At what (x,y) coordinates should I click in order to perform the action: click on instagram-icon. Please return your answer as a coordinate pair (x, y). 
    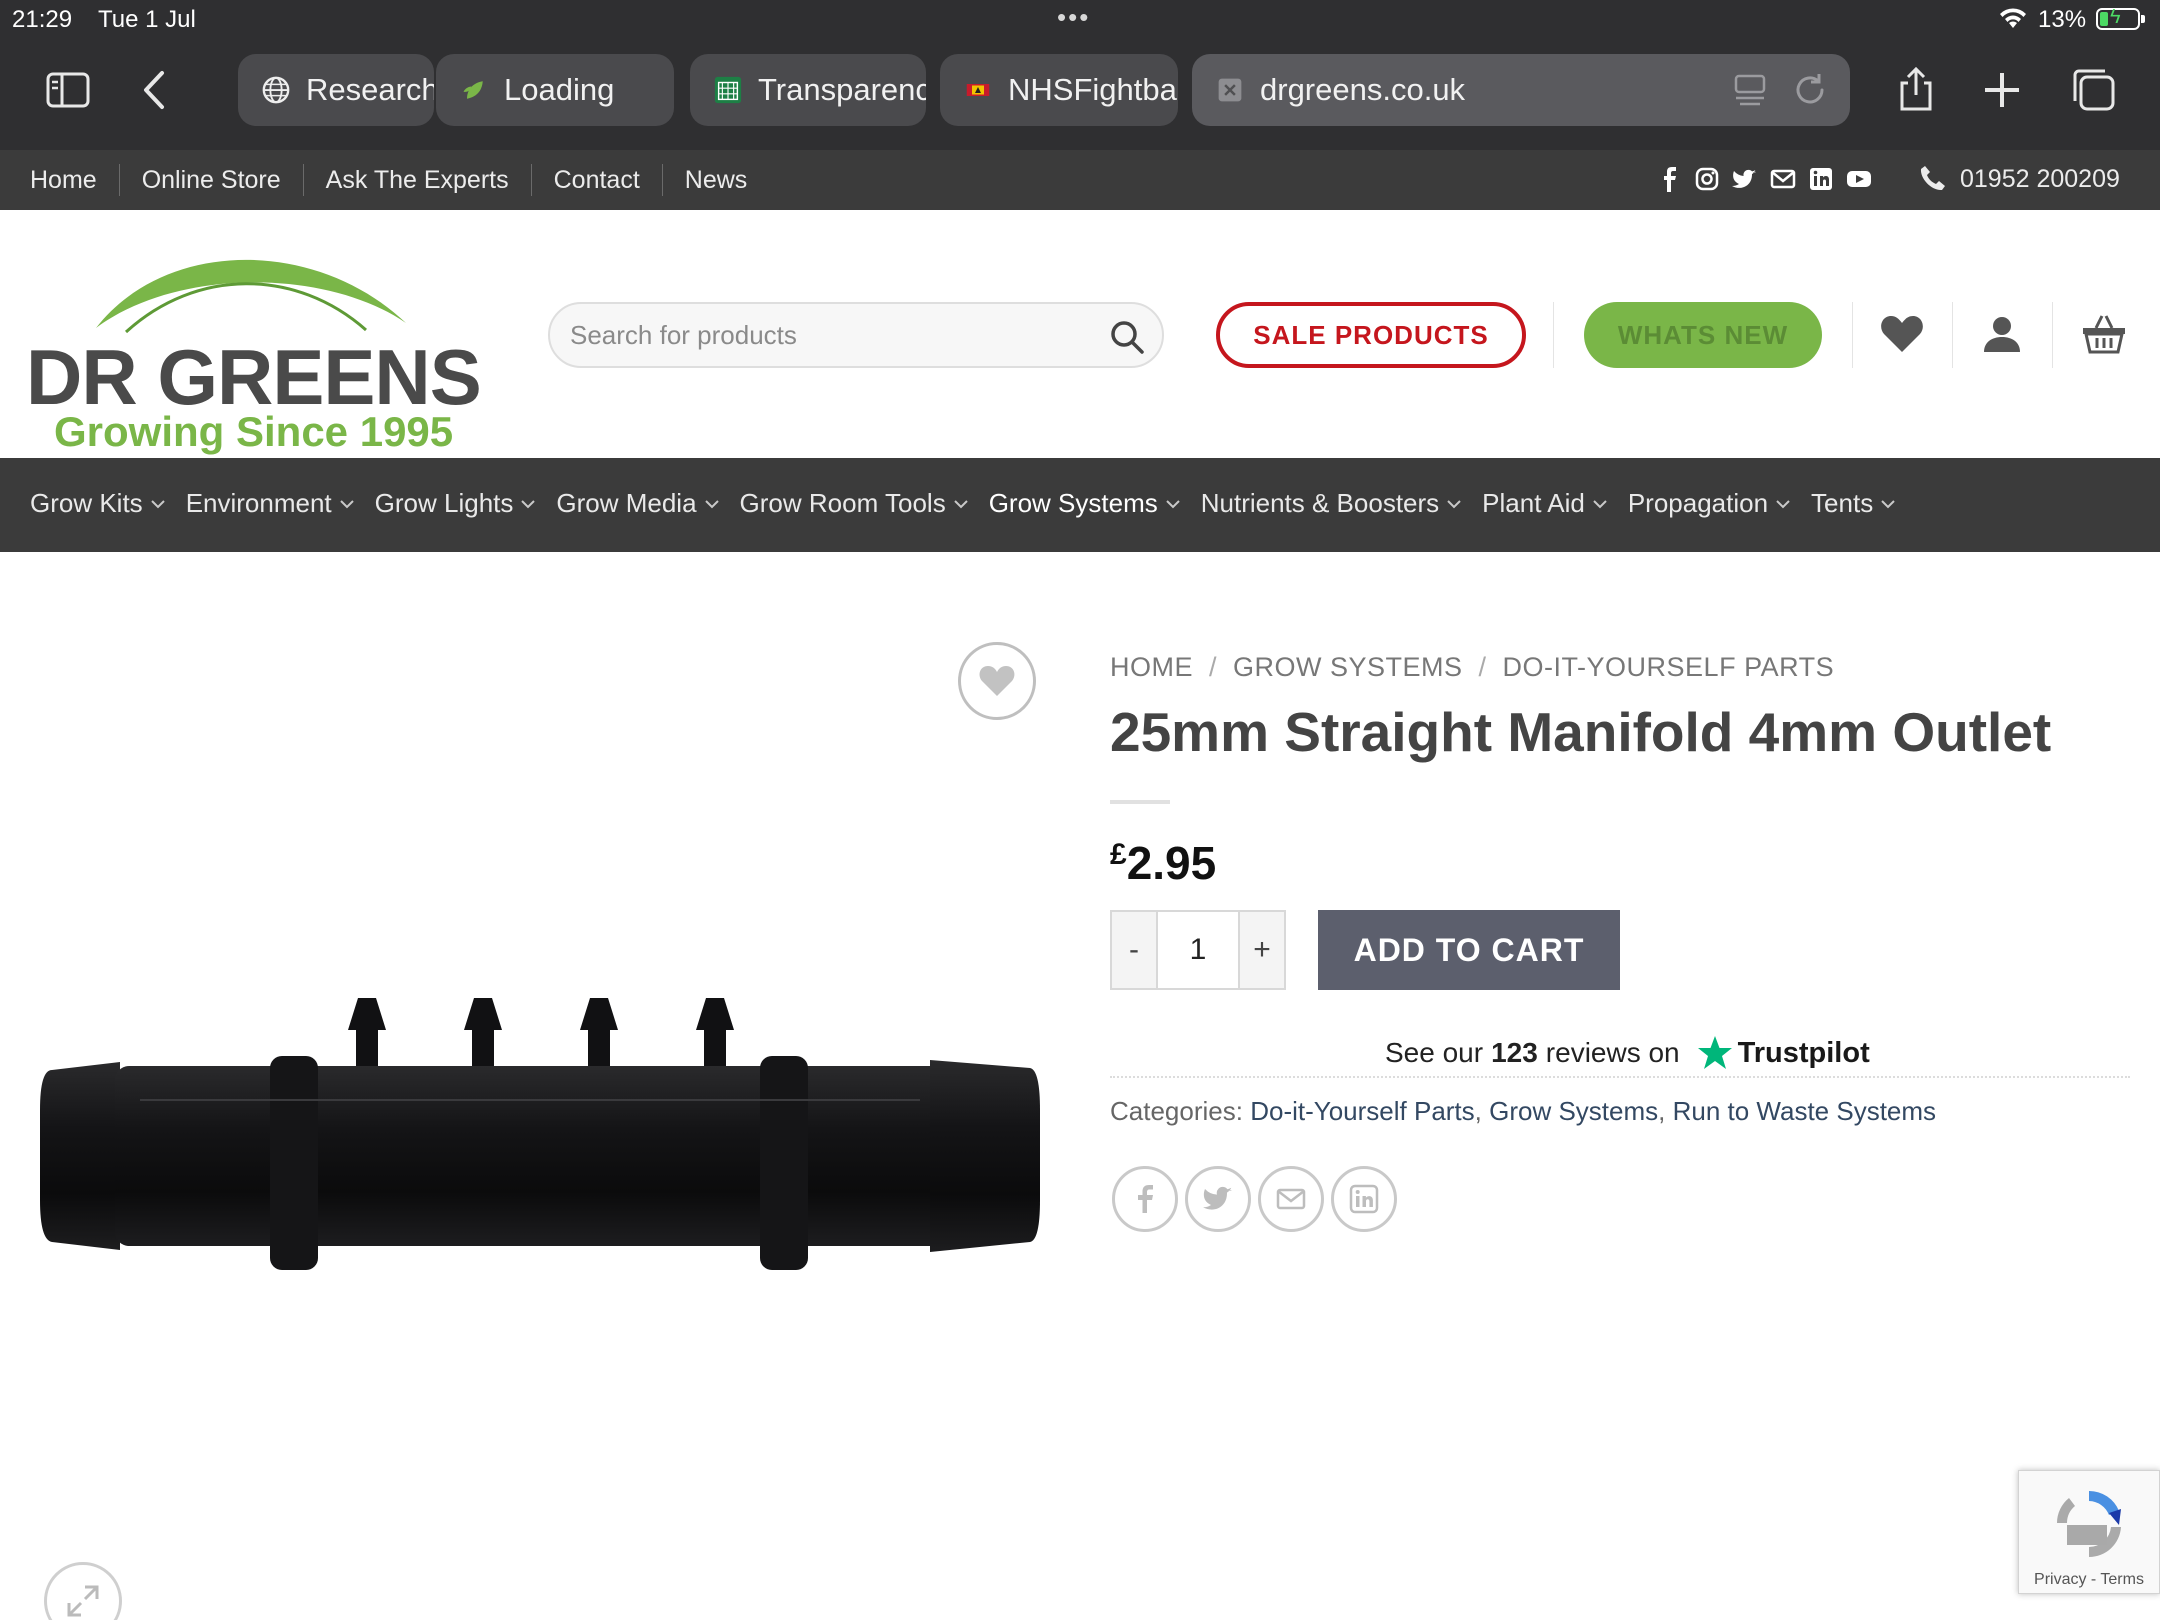
    Looking at the image, I should click on (1707, 179).